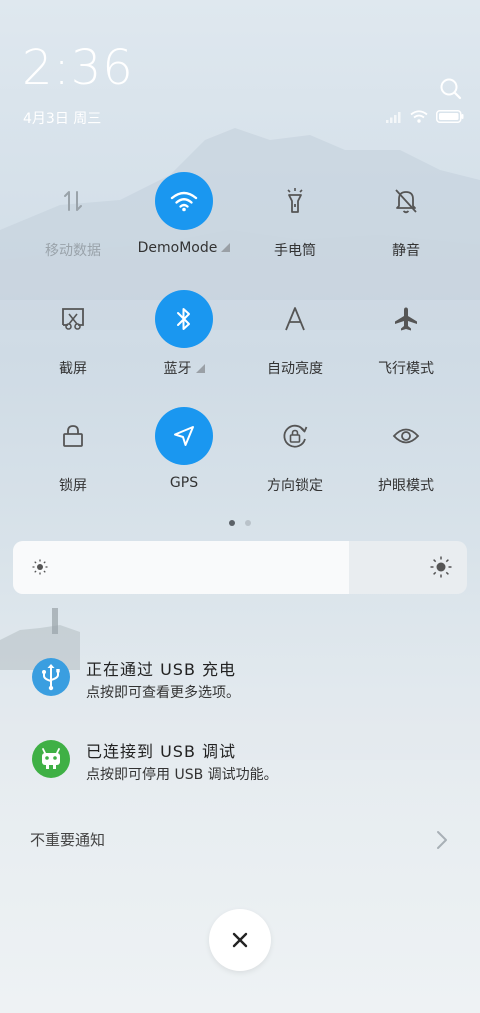 The image size is (480, 1013). I want to click on toggle-auto-brightness: 自动亮度, so click(295, 340).